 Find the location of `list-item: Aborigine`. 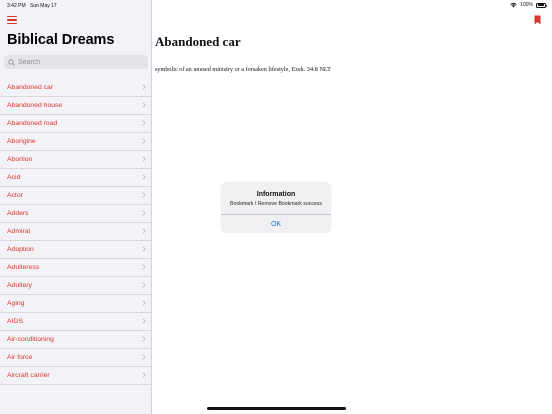

list-item: Aborigine is located at coordinates (76, 141).